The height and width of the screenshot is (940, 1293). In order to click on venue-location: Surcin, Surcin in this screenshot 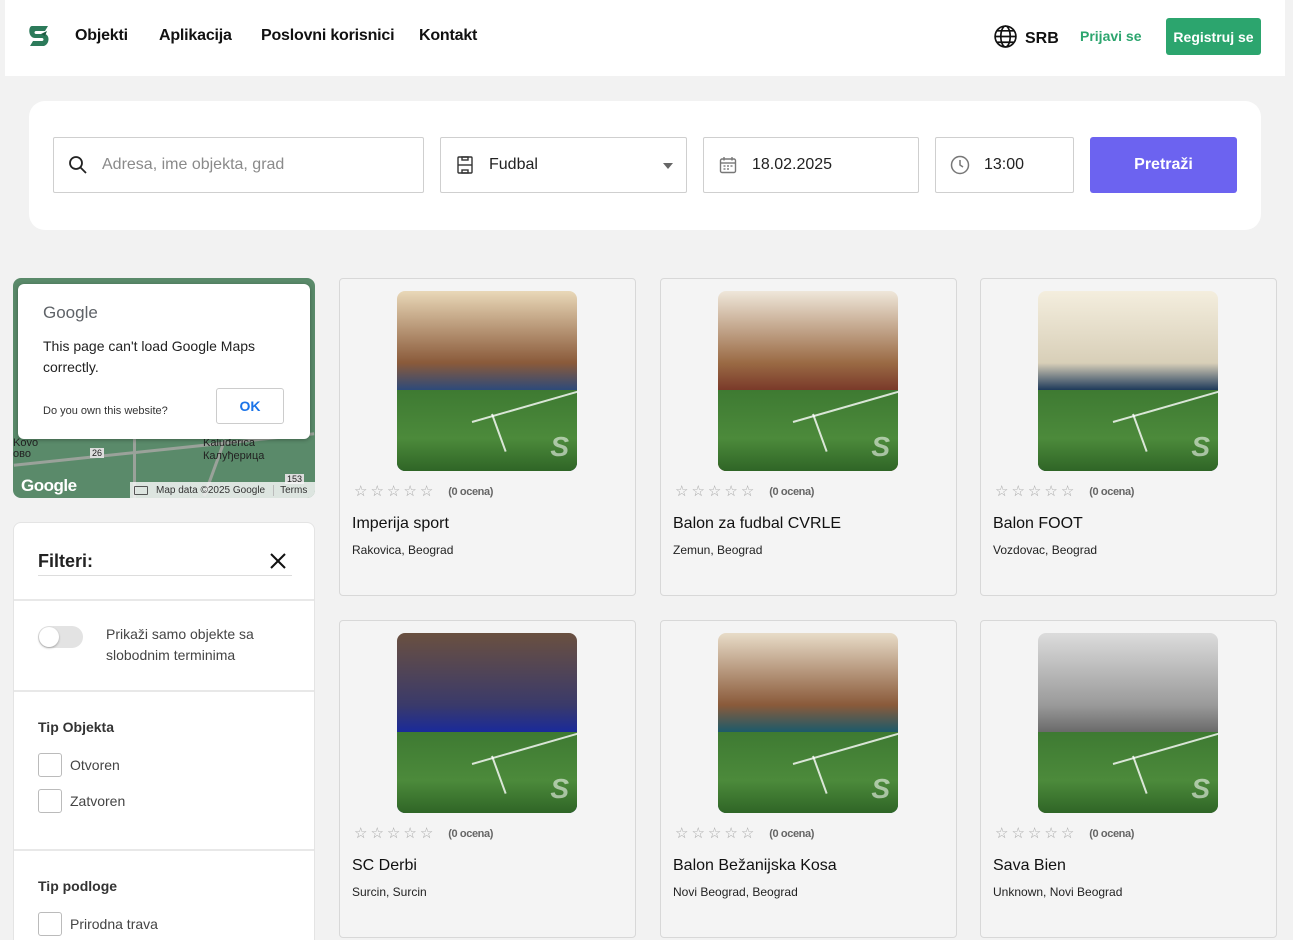, I will do `click(389, 892)`.